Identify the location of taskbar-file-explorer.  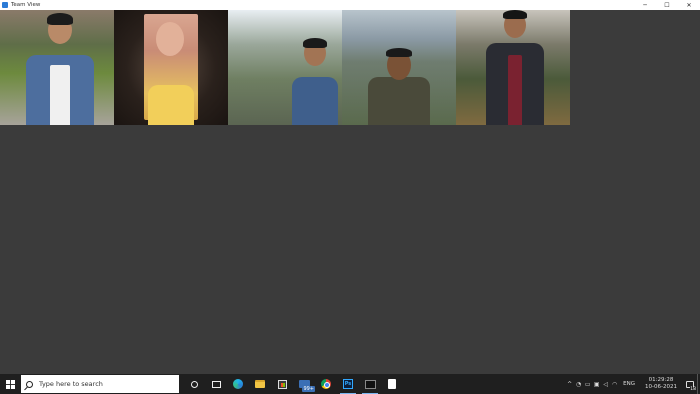
(260, 384).